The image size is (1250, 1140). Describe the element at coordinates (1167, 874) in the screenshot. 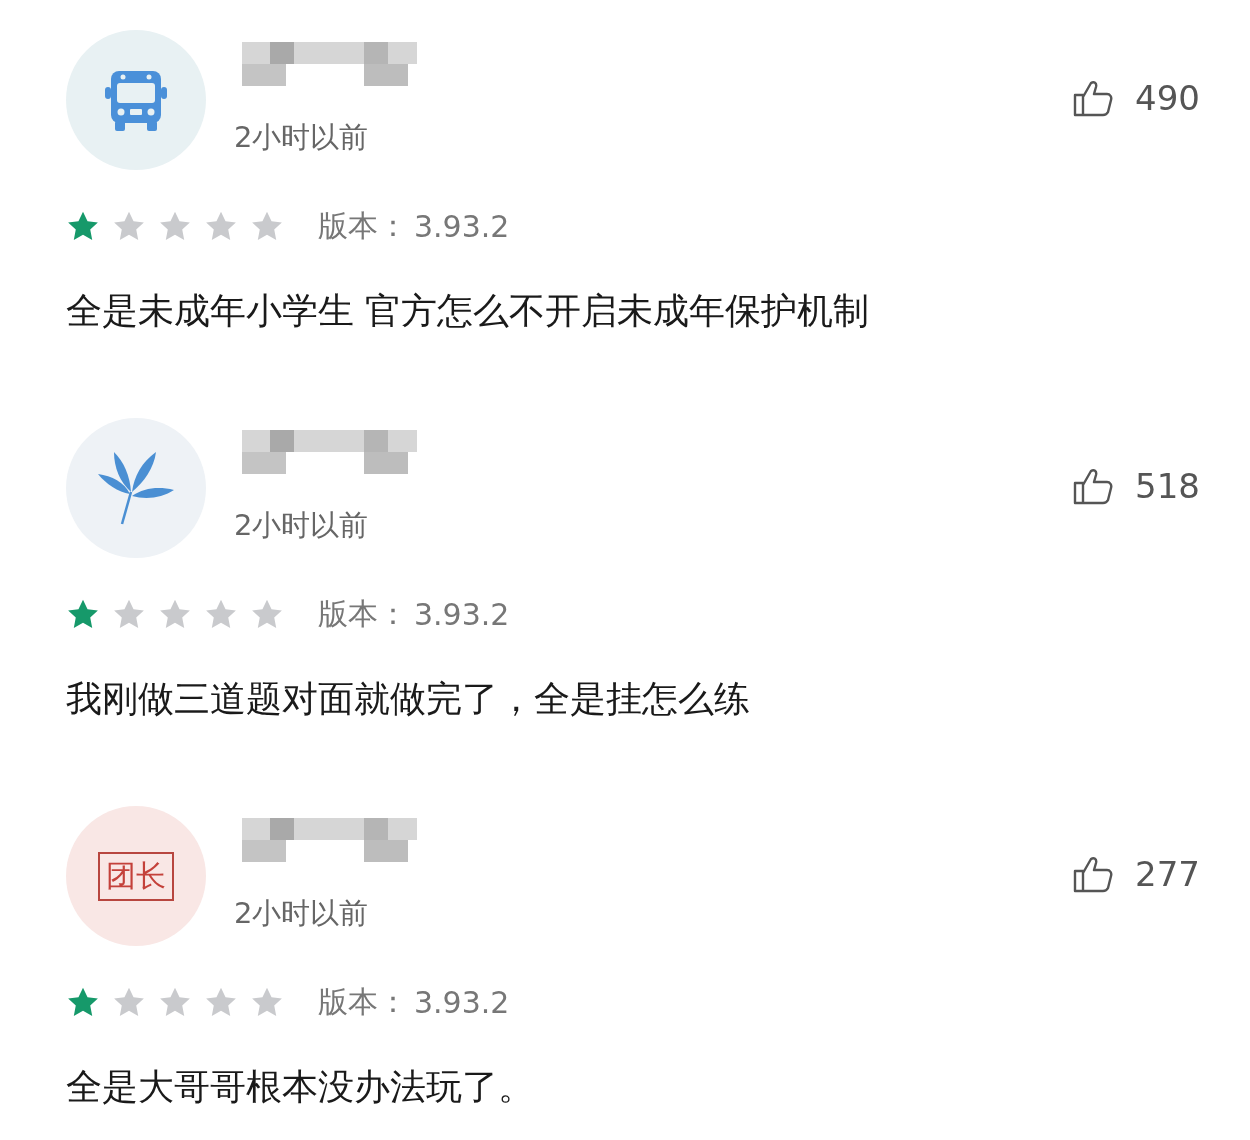

I see `like-count: 277` at that location.